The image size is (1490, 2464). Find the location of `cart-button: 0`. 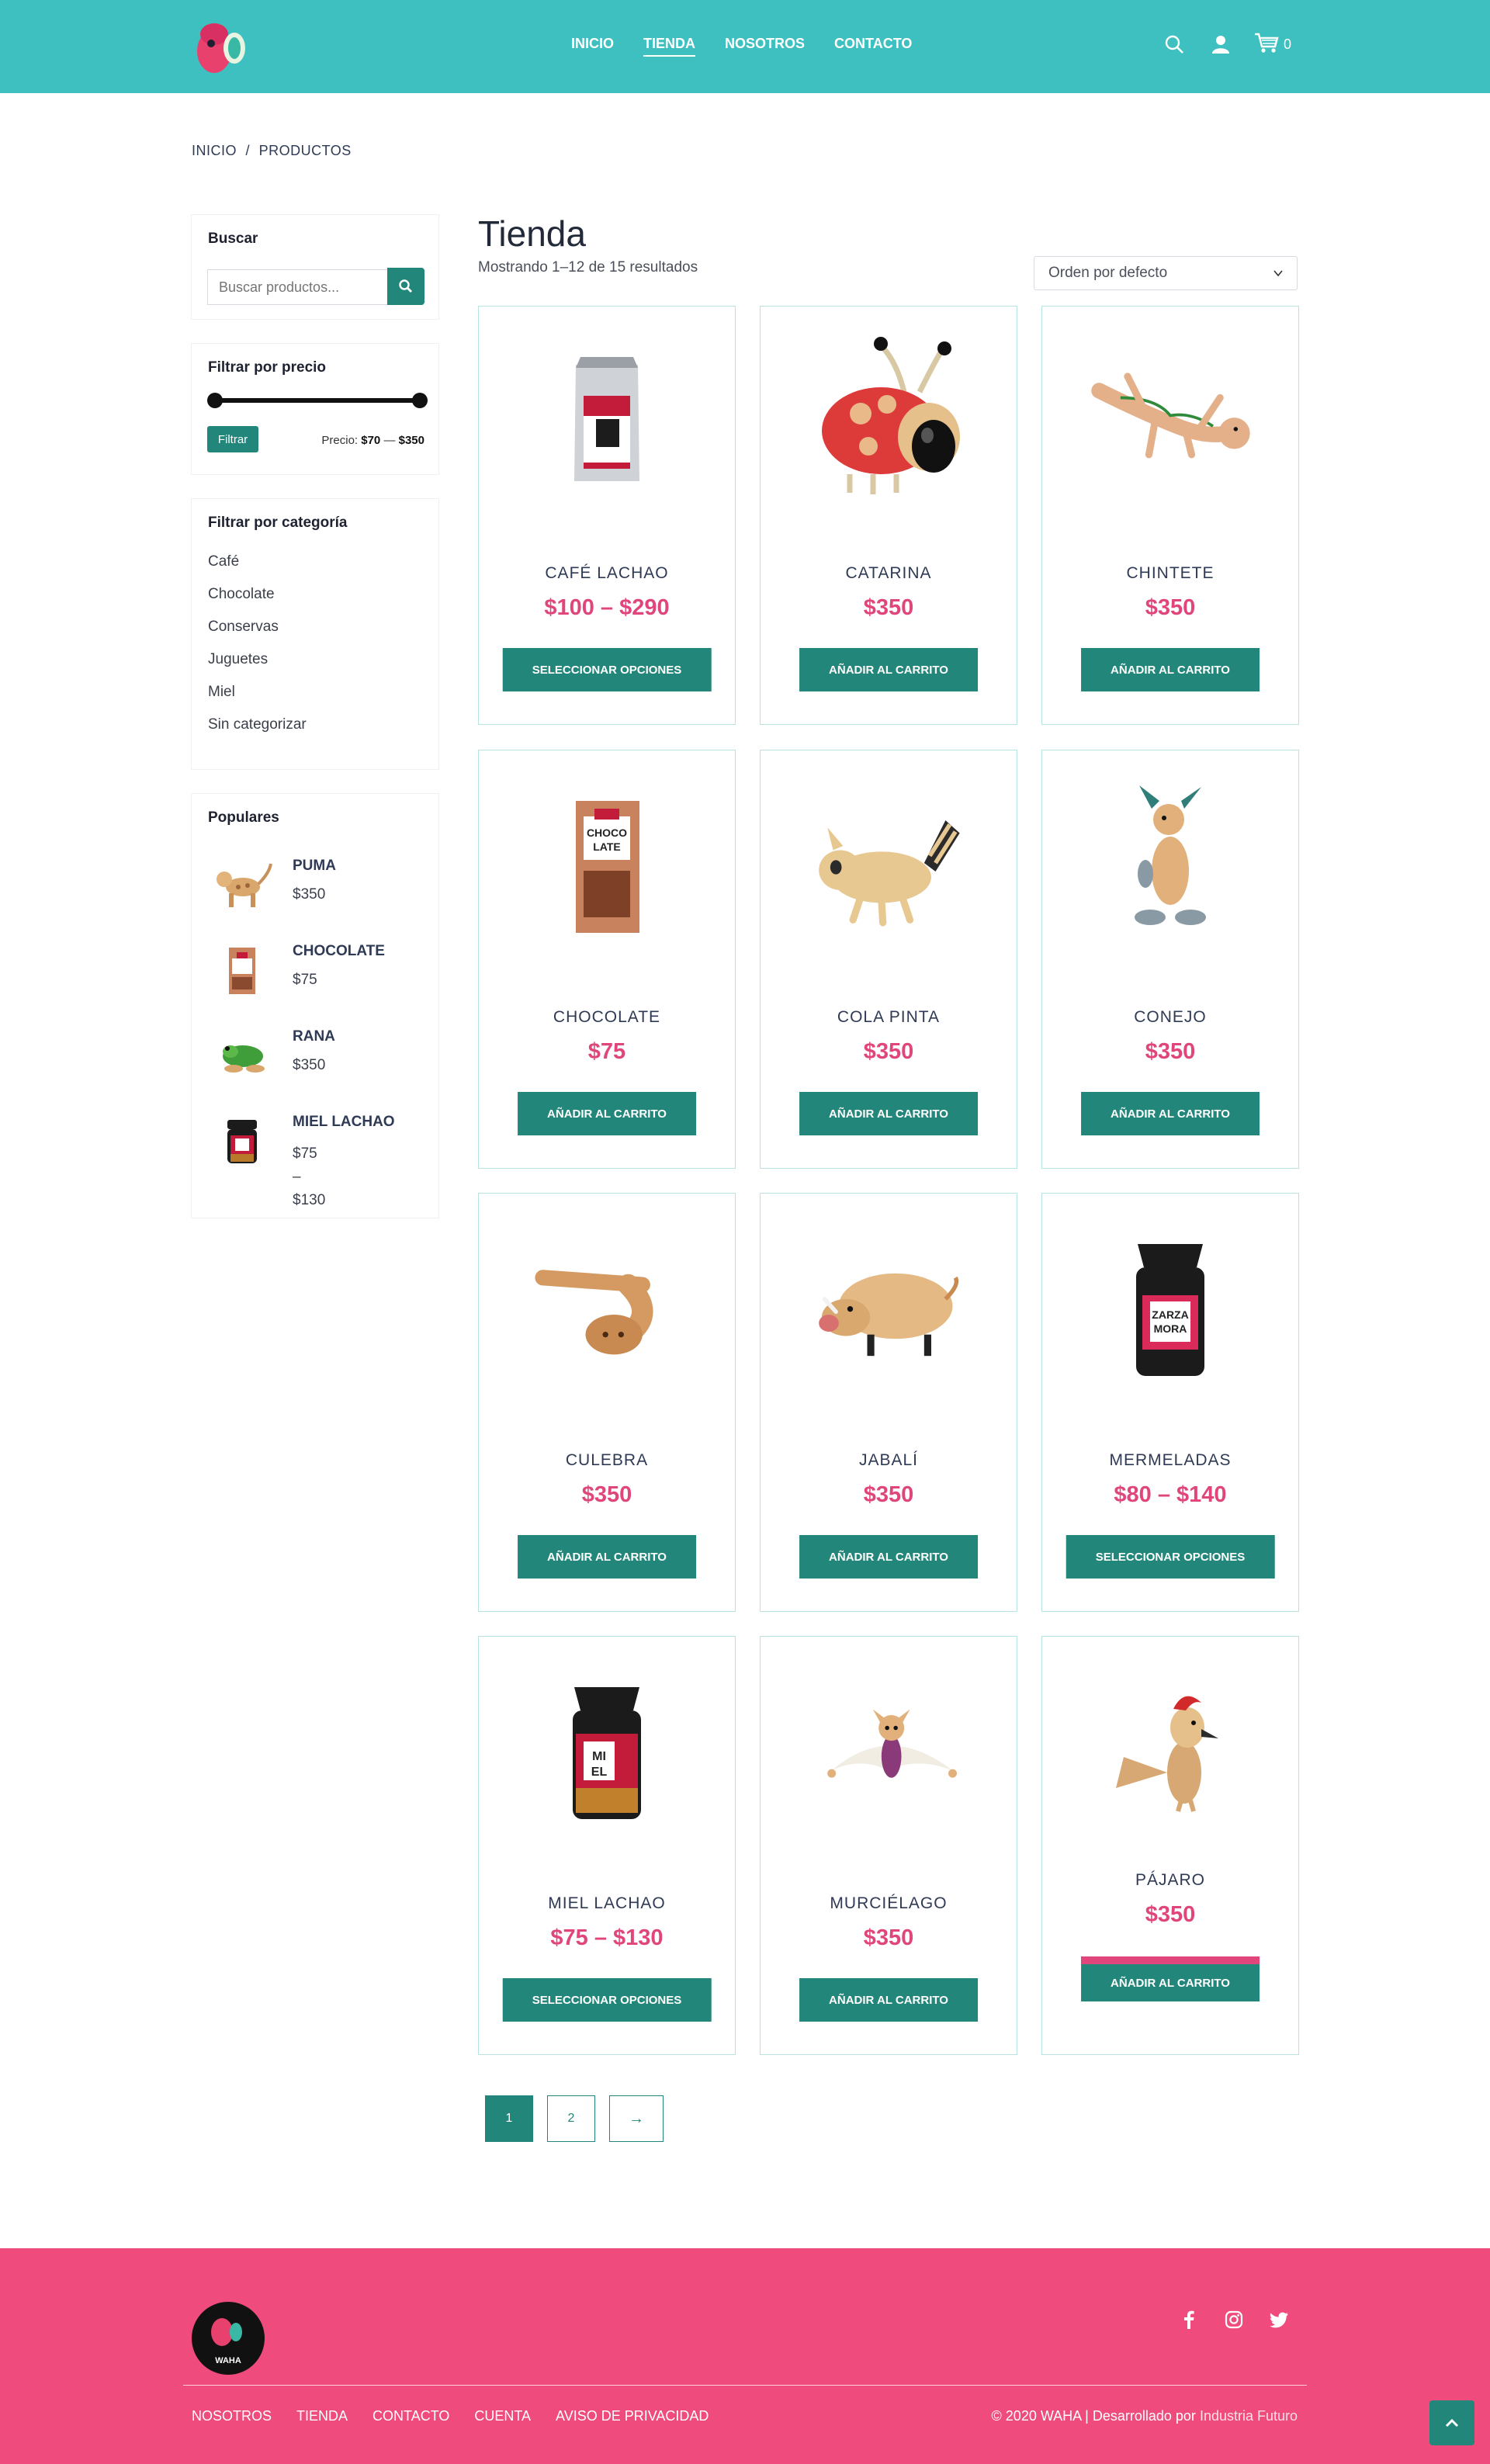

cart-button: 0 is located at coordinates (1272, 44).